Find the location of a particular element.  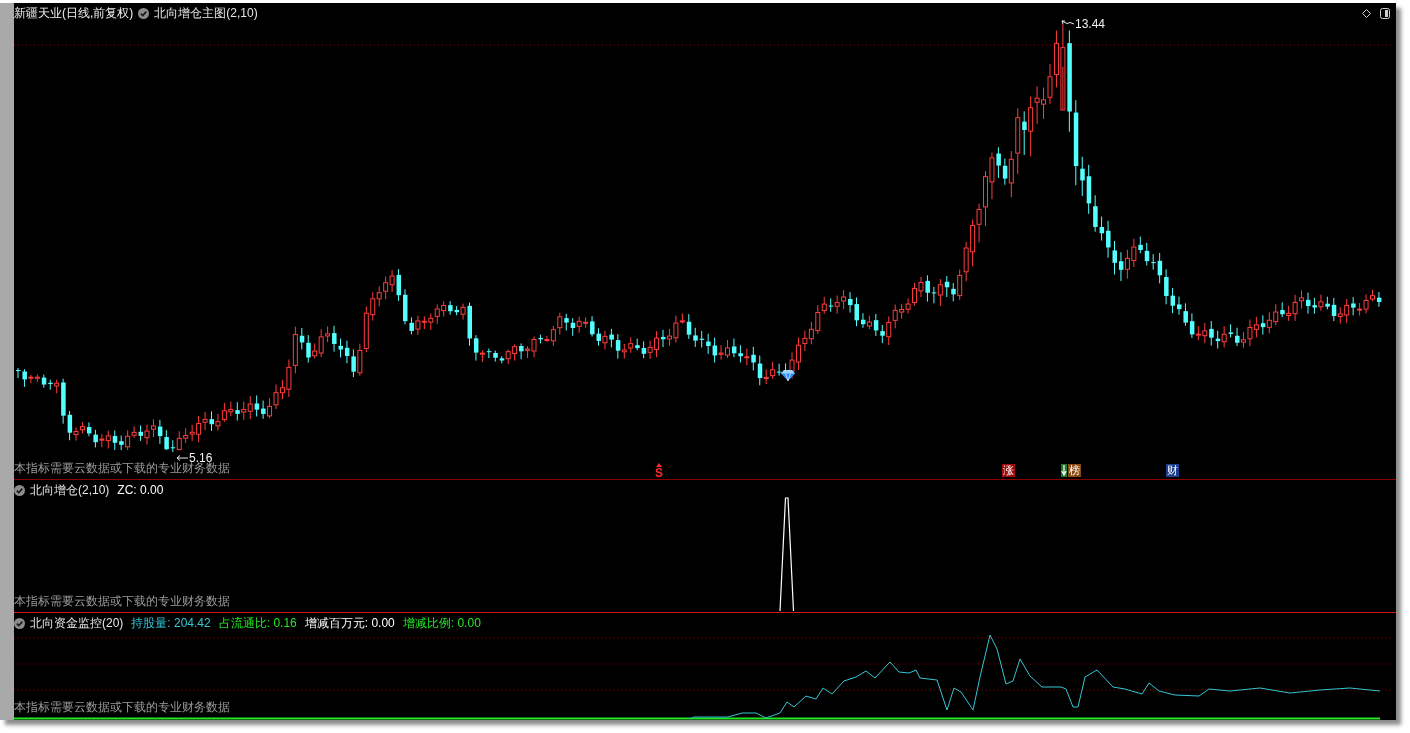

chart-title: 新疆天业(日线,前复权) is located at coordinates (74, 13).